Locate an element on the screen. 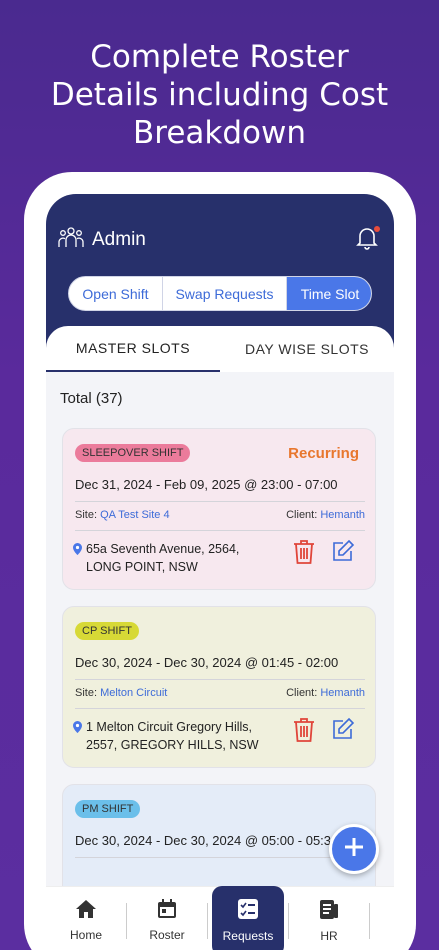 This screenshot has width=439, height=950. site-client-row: Site: QA Test Site 4 Client: Hemanth is located at coordinates (220, 515).